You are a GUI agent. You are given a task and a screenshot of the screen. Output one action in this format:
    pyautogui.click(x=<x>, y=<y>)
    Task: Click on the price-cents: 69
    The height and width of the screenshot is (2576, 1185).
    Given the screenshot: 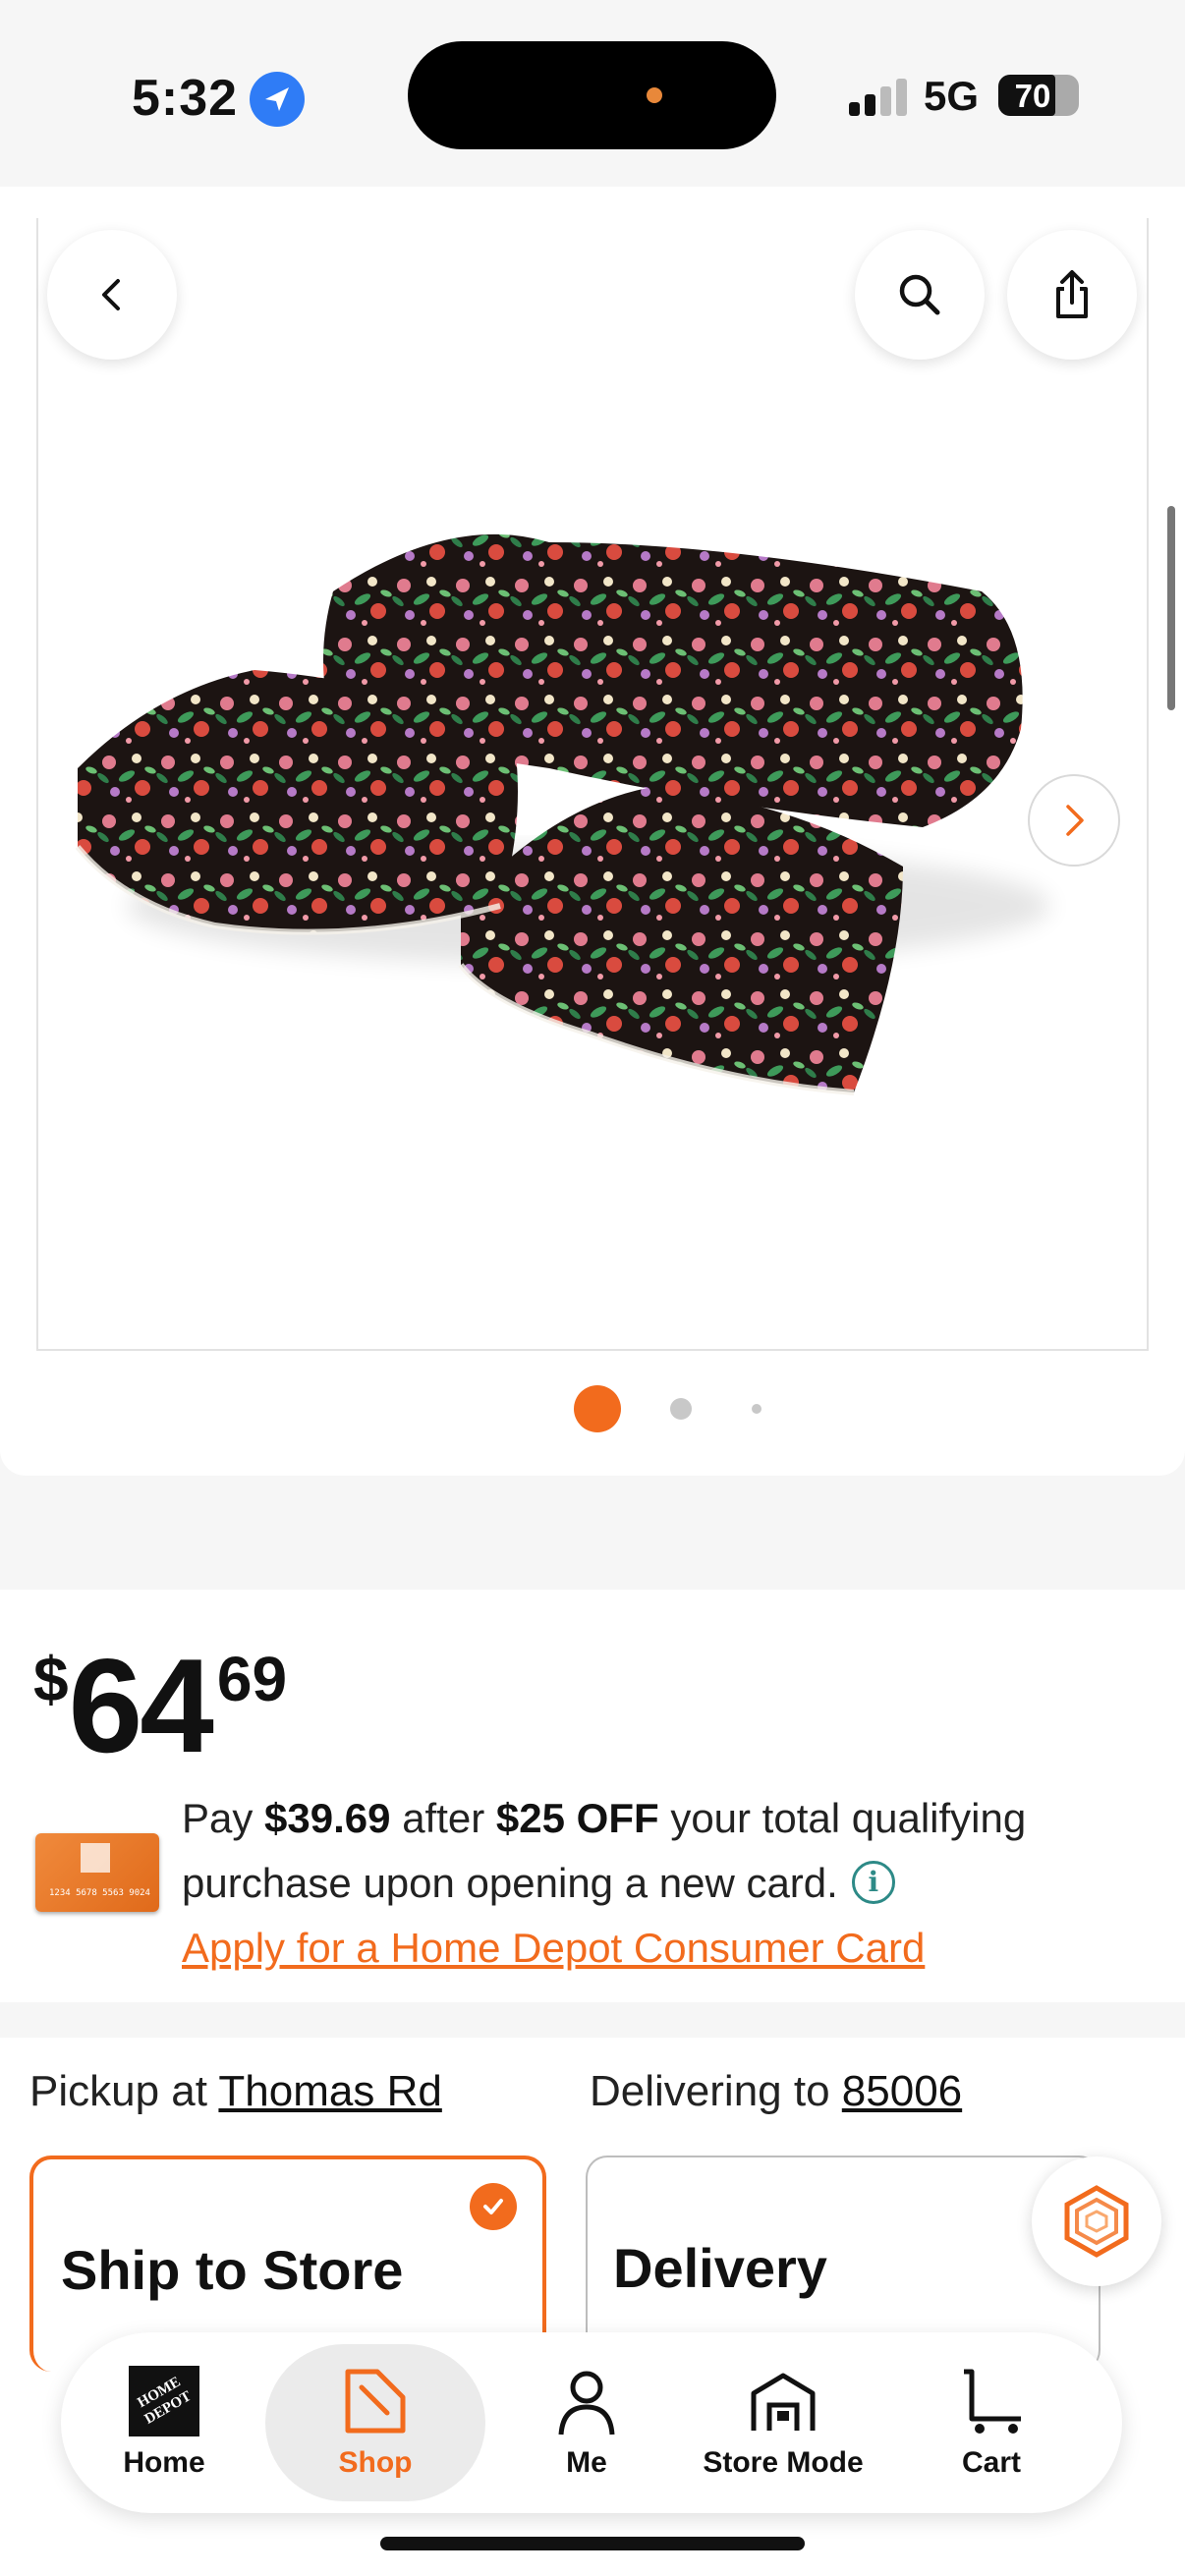 What is the action you would take?
    pyautogui.click(x=252, y=1679)
    